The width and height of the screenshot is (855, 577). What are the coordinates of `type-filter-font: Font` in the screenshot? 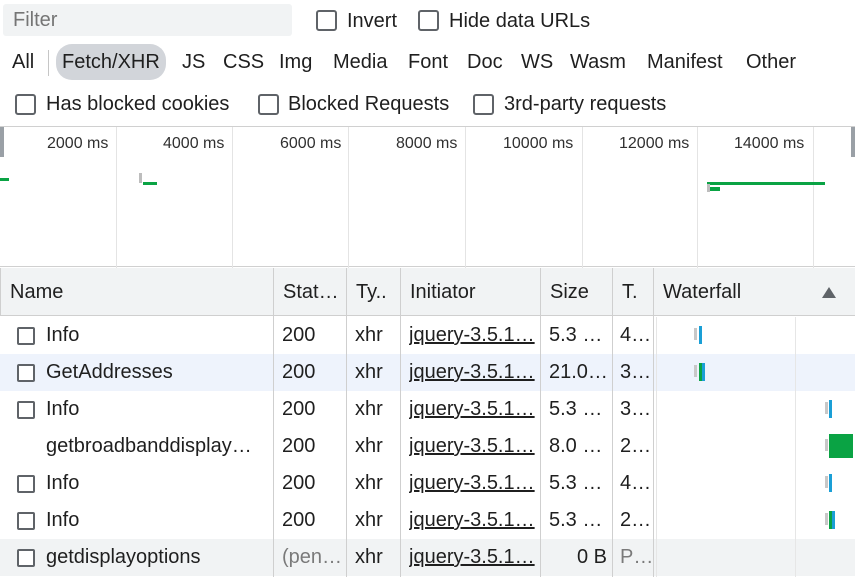 It's located at (428, 62).